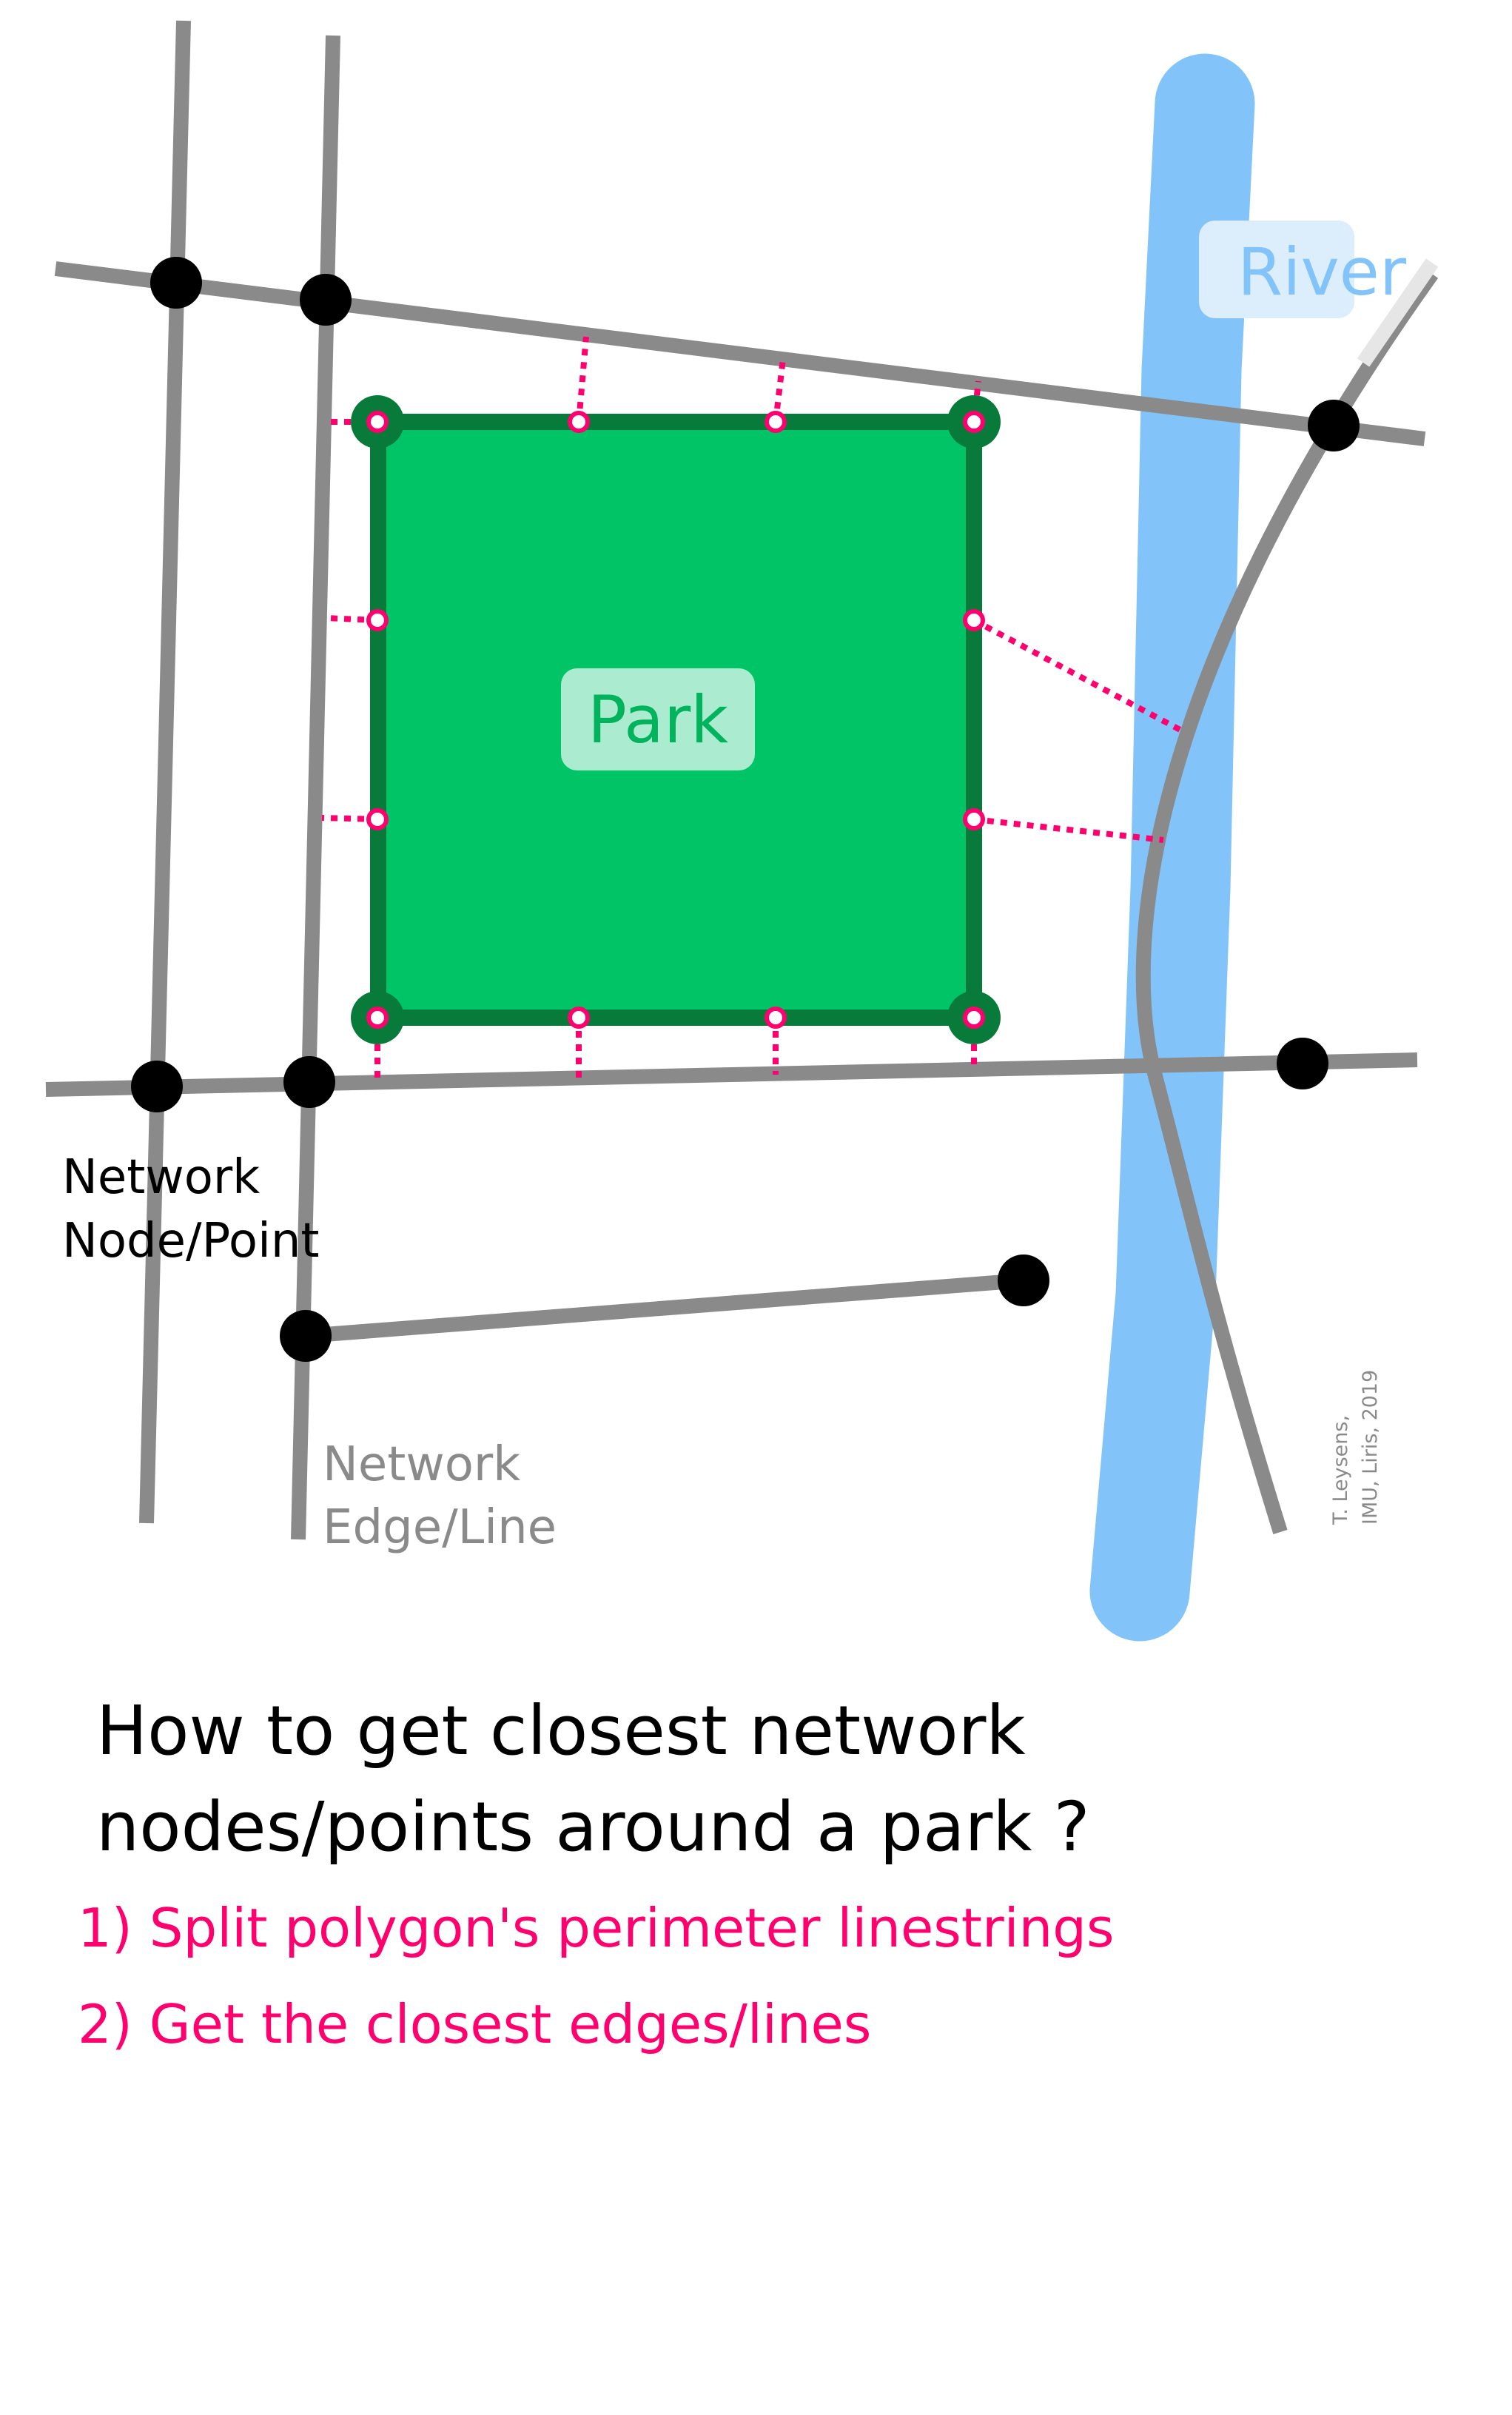 The height and width of the screenshot is (2415, 1512). I want to click on road-short, so click(664, 1308).